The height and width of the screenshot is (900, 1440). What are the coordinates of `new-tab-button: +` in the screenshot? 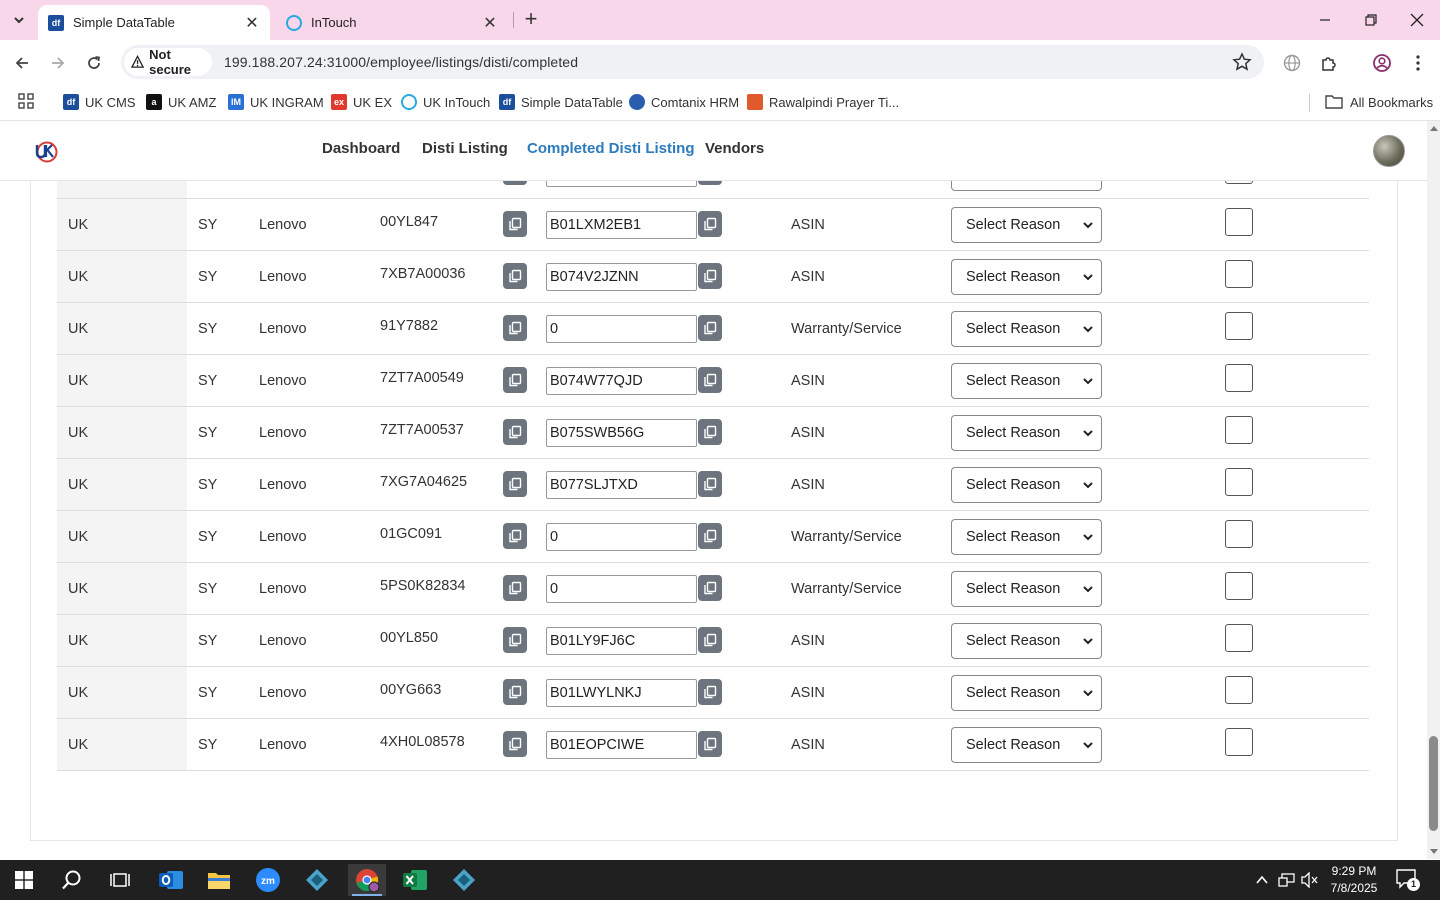 It's located at (531, 20).